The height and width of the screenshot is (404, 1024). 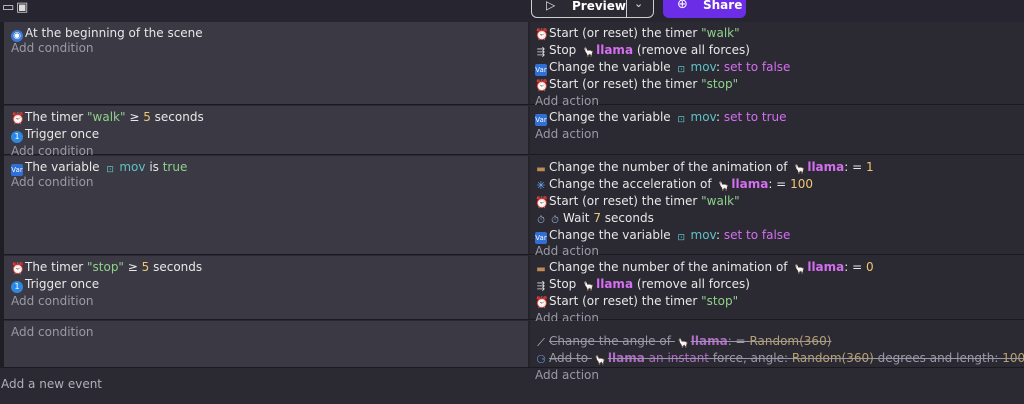 I want to click on text-segment: Add to, so click(x=570, y=358).